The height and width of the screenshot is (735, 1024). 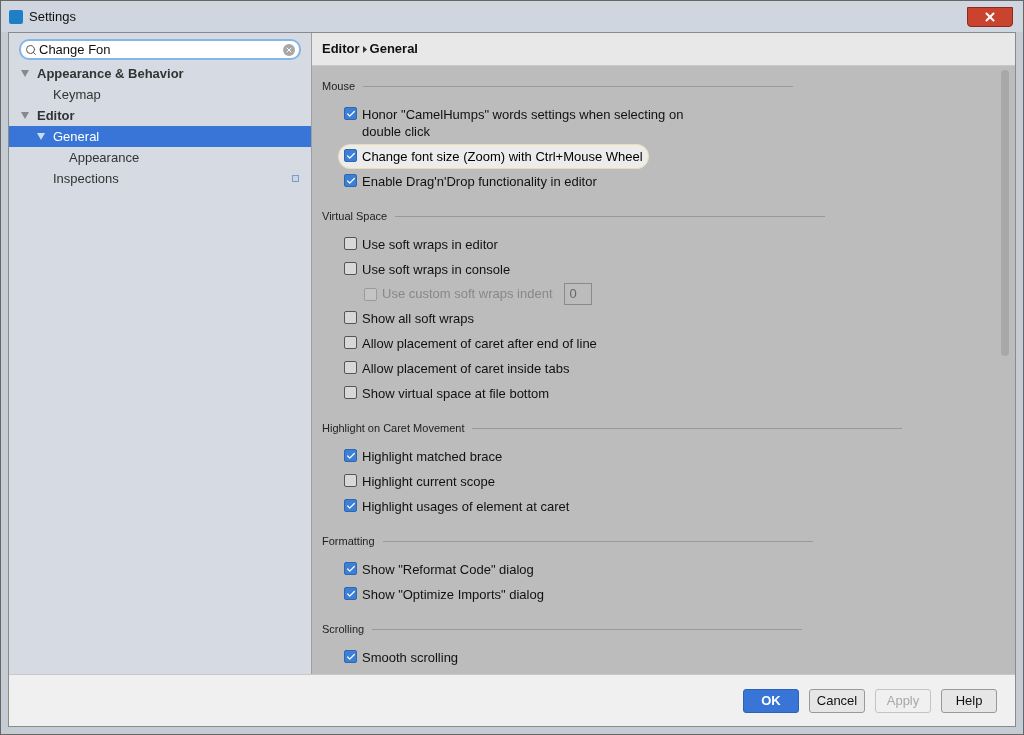 What do you see at coordinates (16, 16) in the screenshot?
I see `app-icon` at bounding box center [16, 16].